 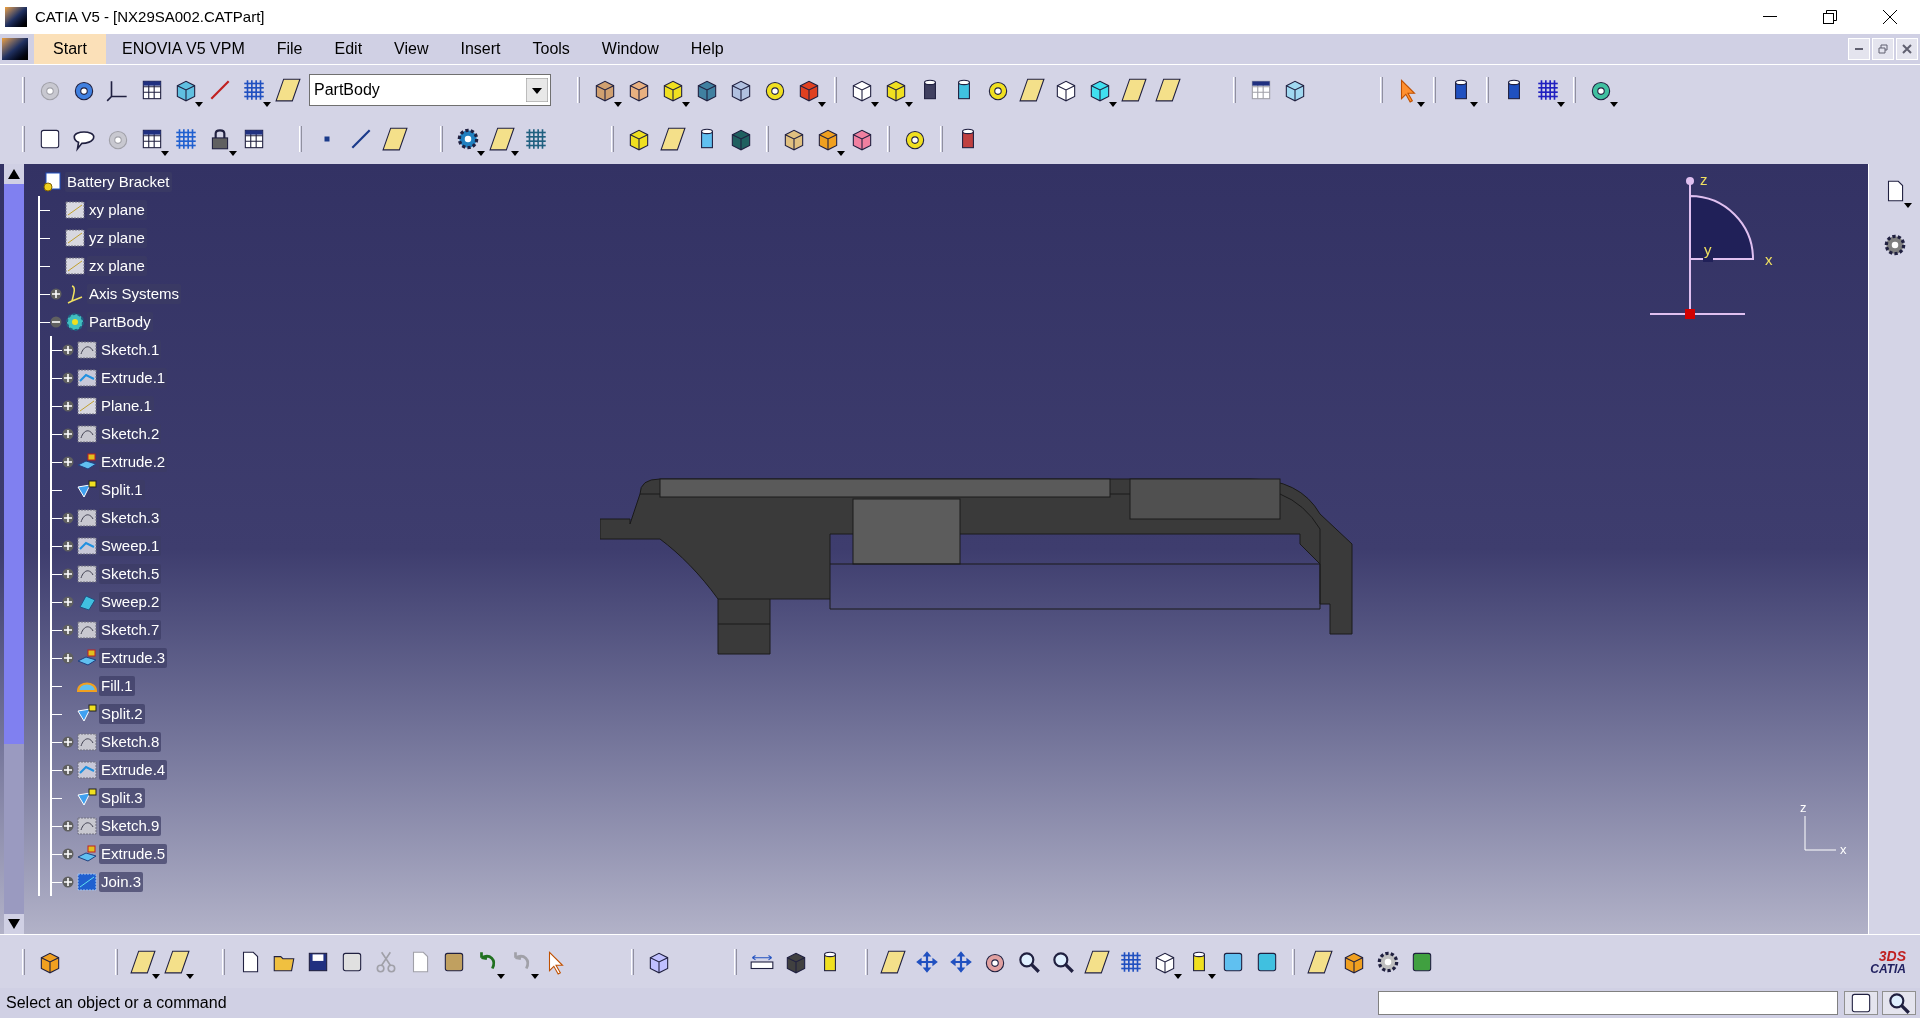 What do you see at coordinates (347, 89) in the screenshot?
I see `selector-value: PartBody` at bounding box center [347, 89].